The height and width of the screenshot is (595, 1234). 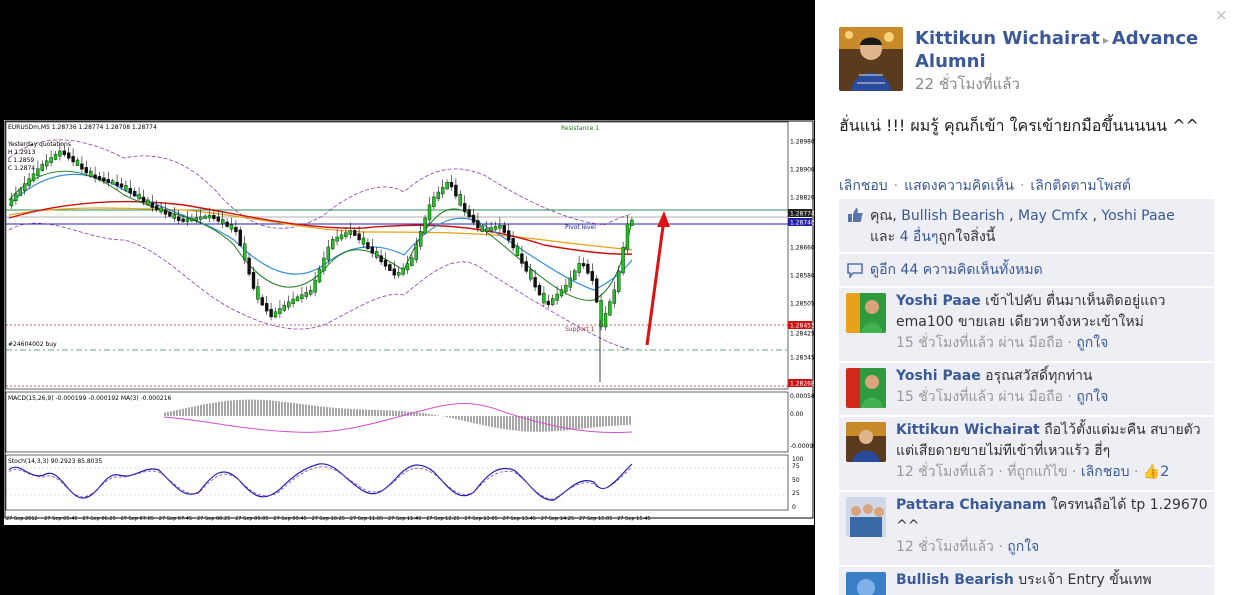 What do you see at coordinates (1037, 472) in the screenshot?
I see `edited-label: ที่ถูกแก้ไข` at bounding box center [1037, 472].